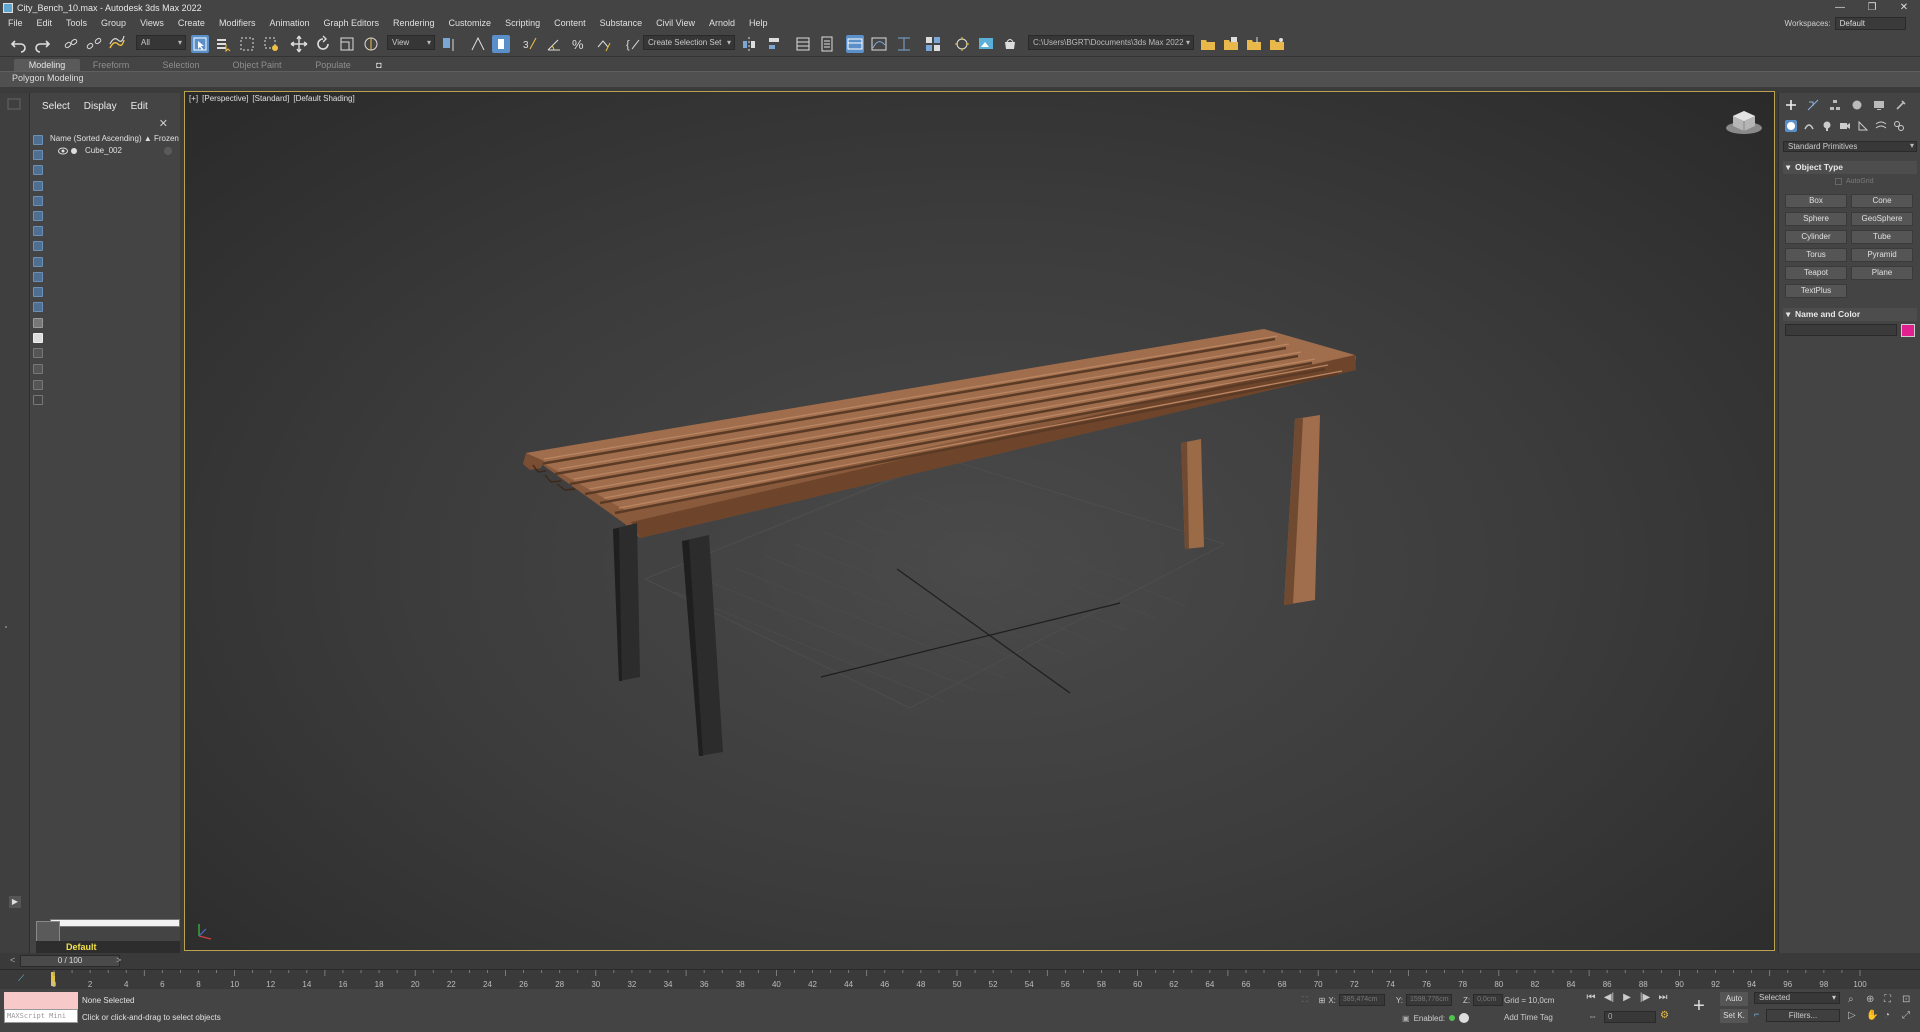 This screenshot has width=1920, height=1032. Describe the element at coordinates (1254, 44) in the screenshot. I see `save-folder-icon` at that location.